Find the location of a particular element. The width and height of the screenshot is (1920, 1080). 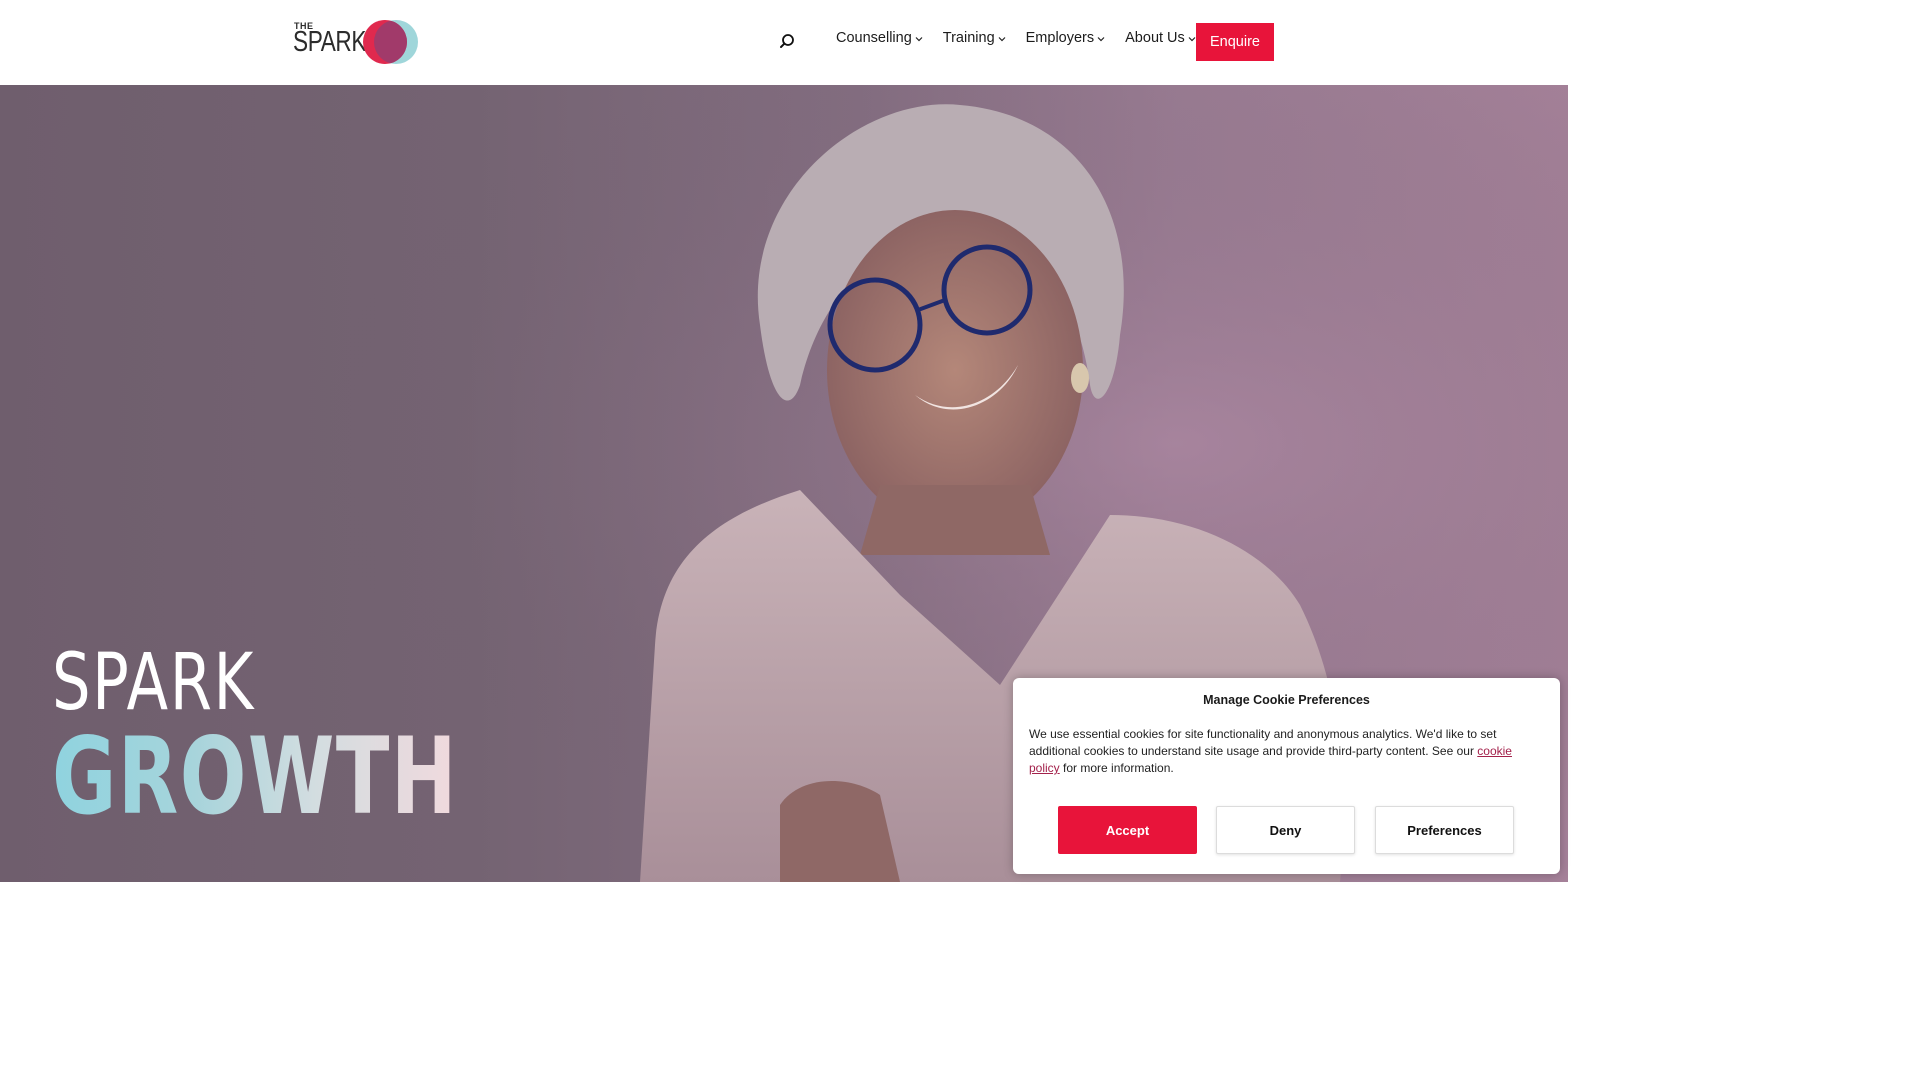

deny-button: Deny is located at coordinates (1285, 830).